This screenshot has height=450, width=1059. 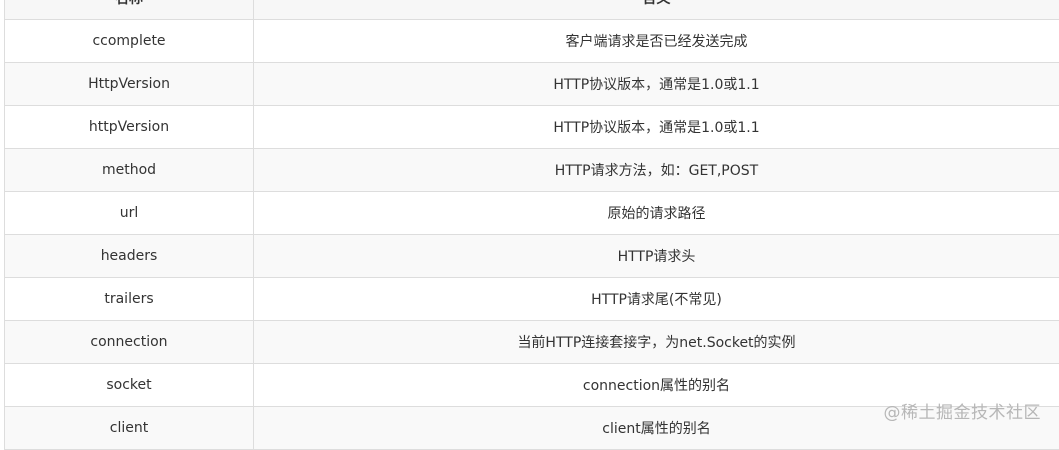 I want to click on cell-name: socket, so click(x=129, y=385).